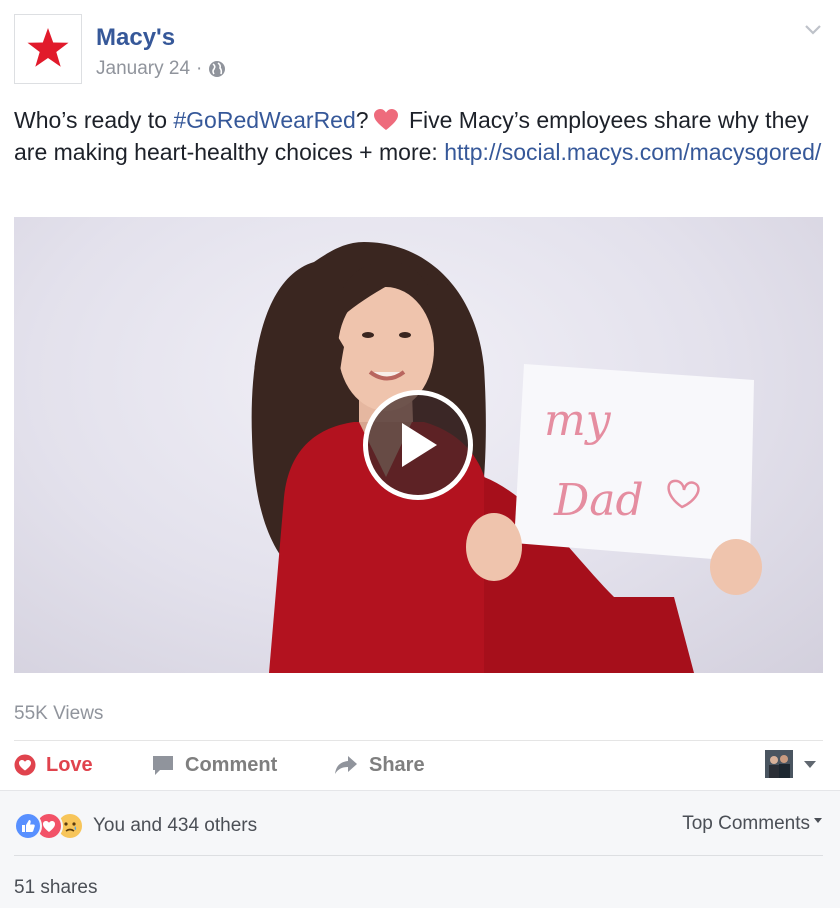  I want to click on view-count: 55K Views, so click(59, 713).